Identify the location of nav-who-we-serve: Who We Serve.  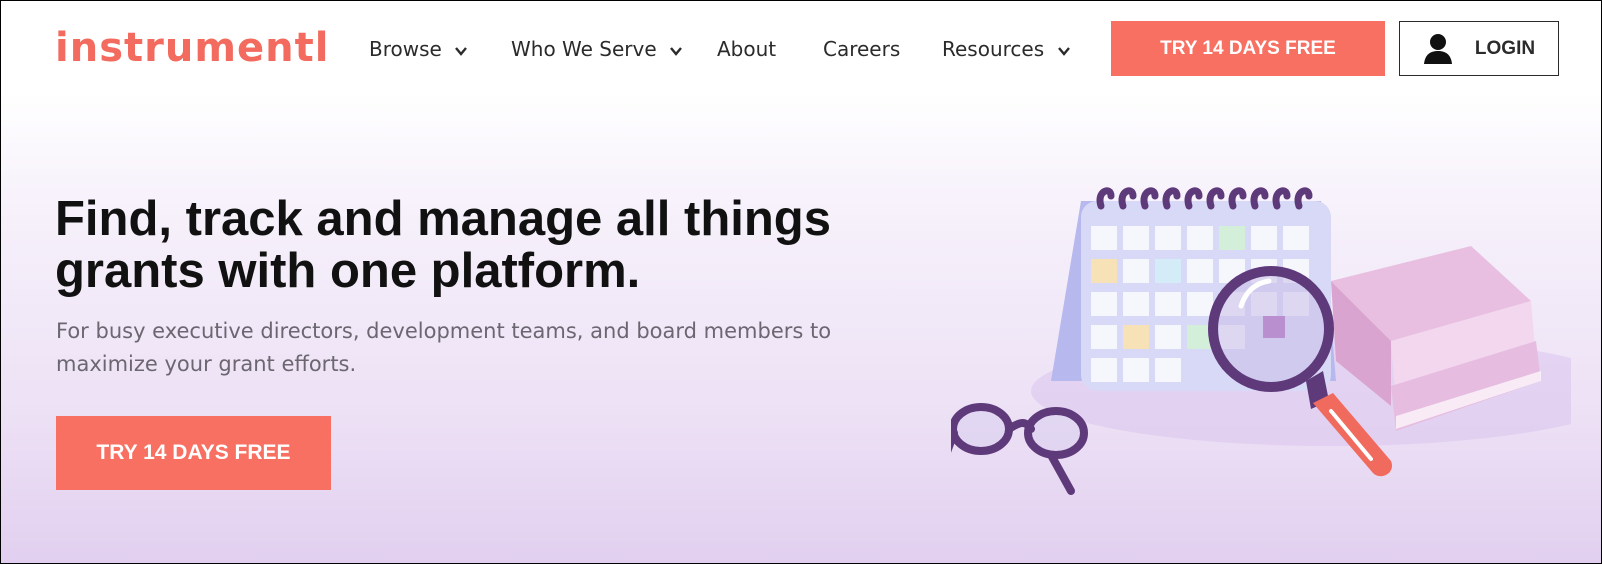
(597, 49).